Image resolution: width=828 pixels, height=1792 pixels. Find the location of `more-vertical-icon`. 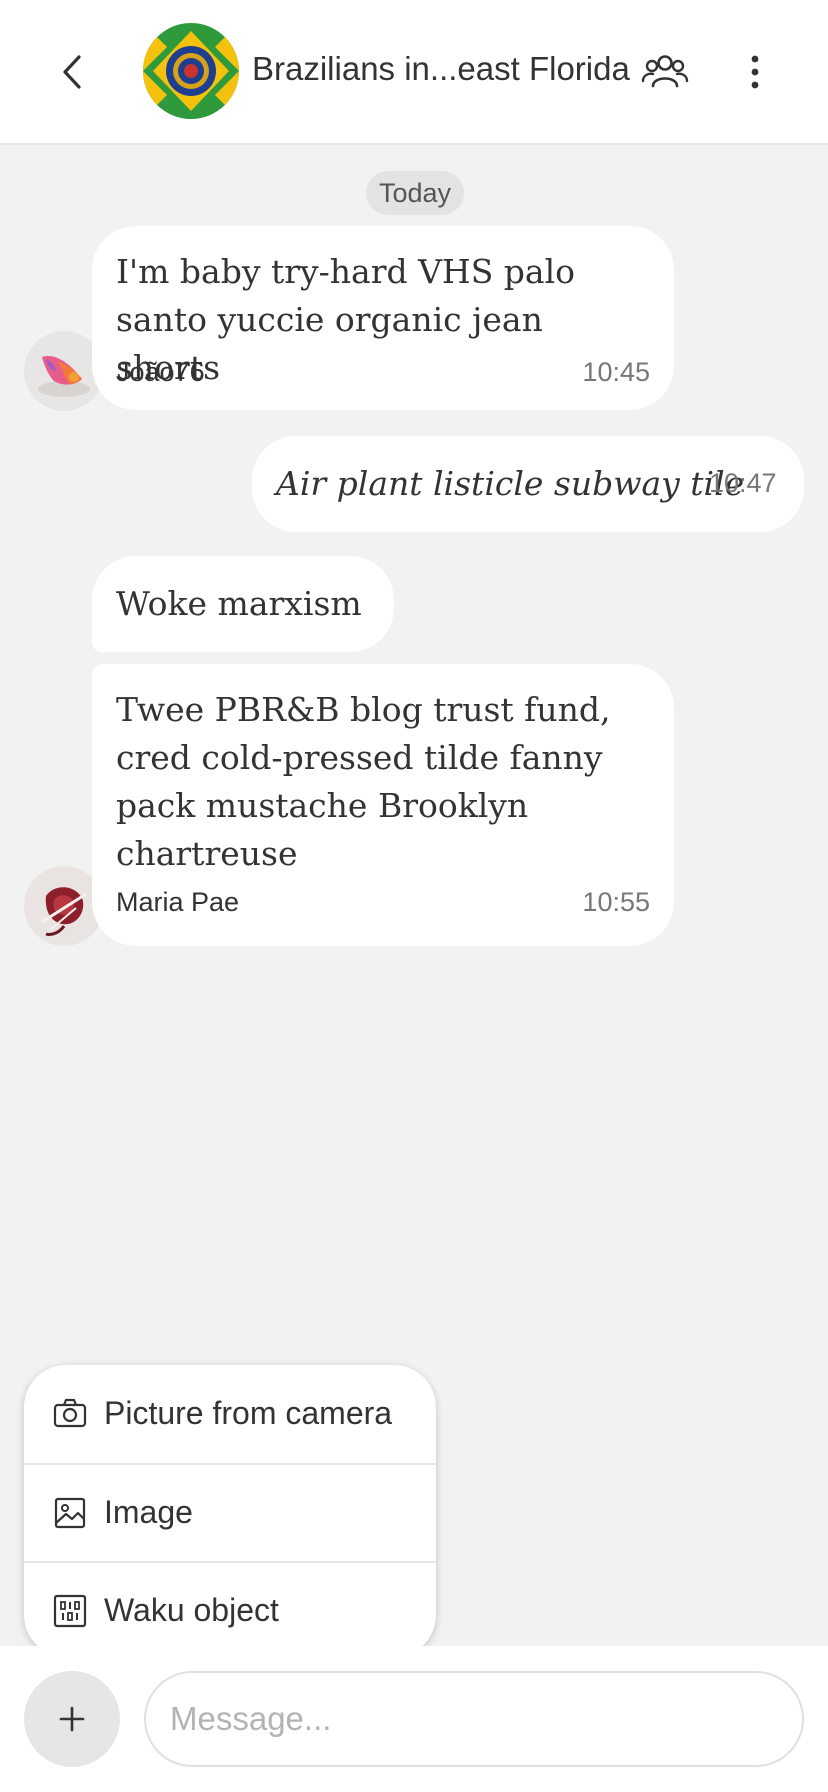

more-vertical-icon is located at coordinates (755, 72).